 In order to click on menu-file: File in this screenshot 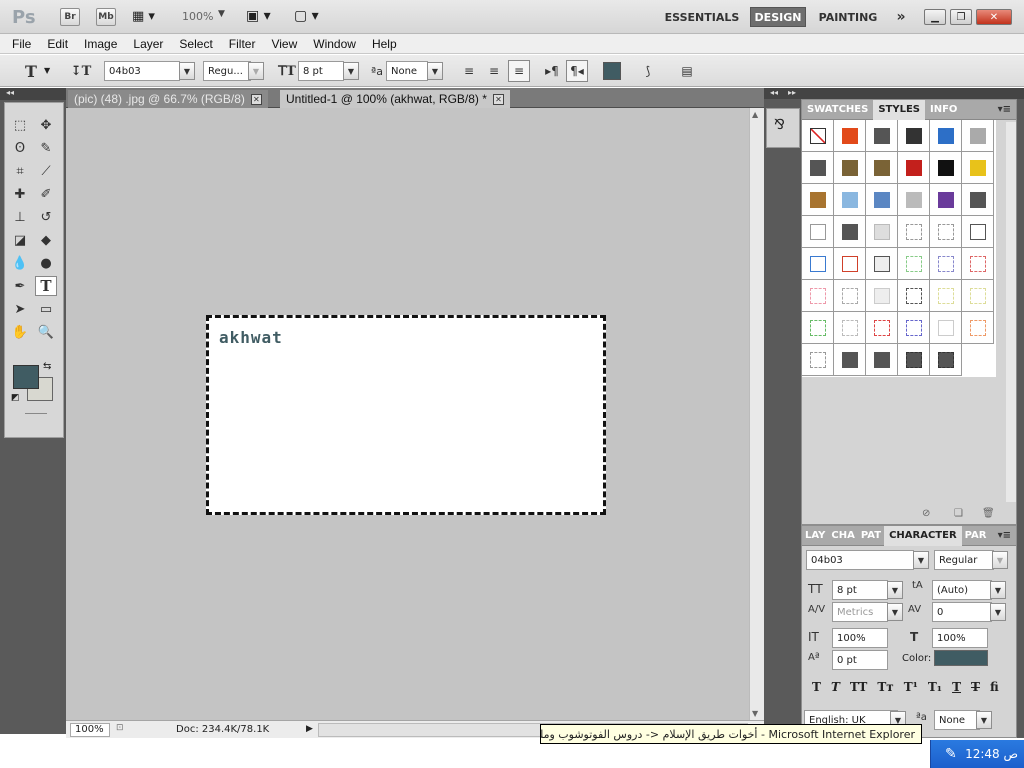, I will do `click(21, 44)`.